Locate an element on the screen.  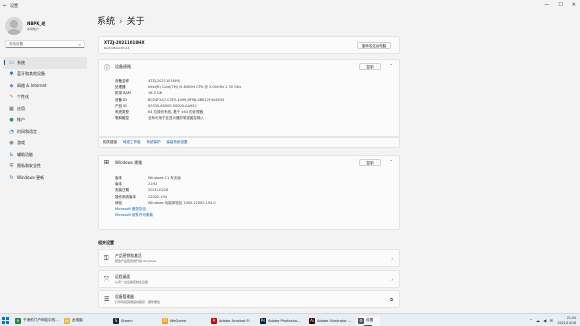
nav-icon: ◉ is located at coordinates (11, 143).